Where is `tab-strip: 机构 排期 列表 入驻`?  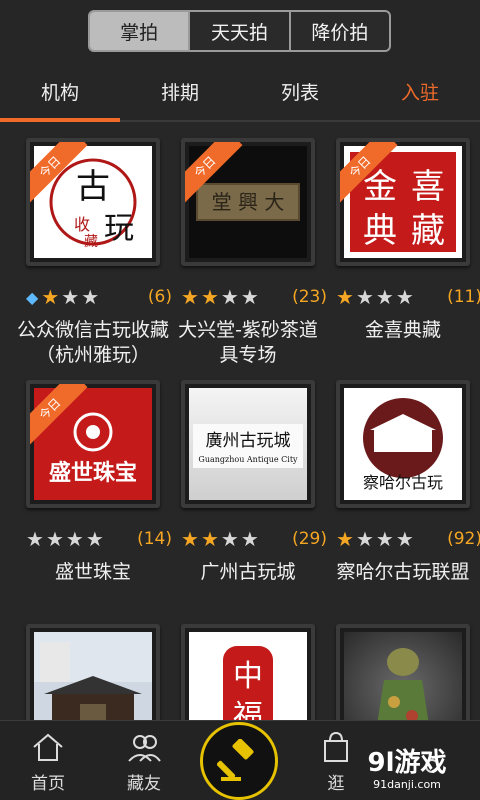 tab-strip: 机构 排期 列表 入驻 is located at coordinates (240, 92).